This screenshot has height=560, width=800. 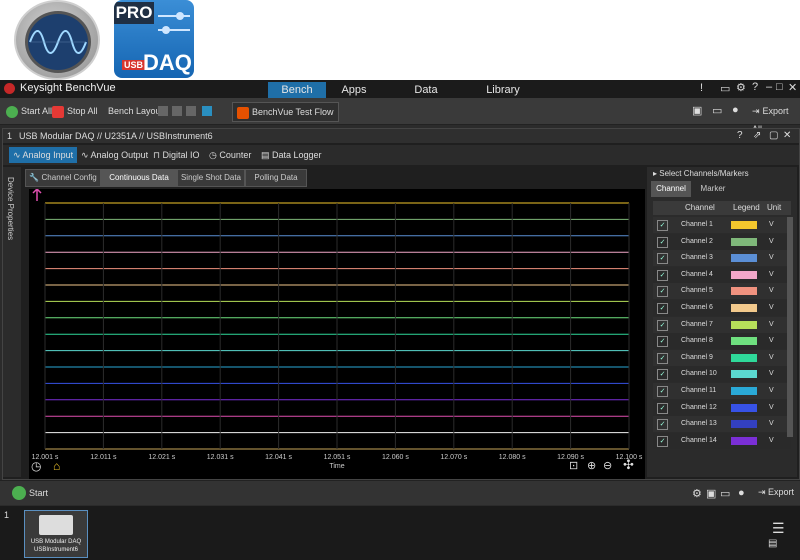 I want to click on tab-continuous-data: Continuous Data, so click(x=139, y=178).